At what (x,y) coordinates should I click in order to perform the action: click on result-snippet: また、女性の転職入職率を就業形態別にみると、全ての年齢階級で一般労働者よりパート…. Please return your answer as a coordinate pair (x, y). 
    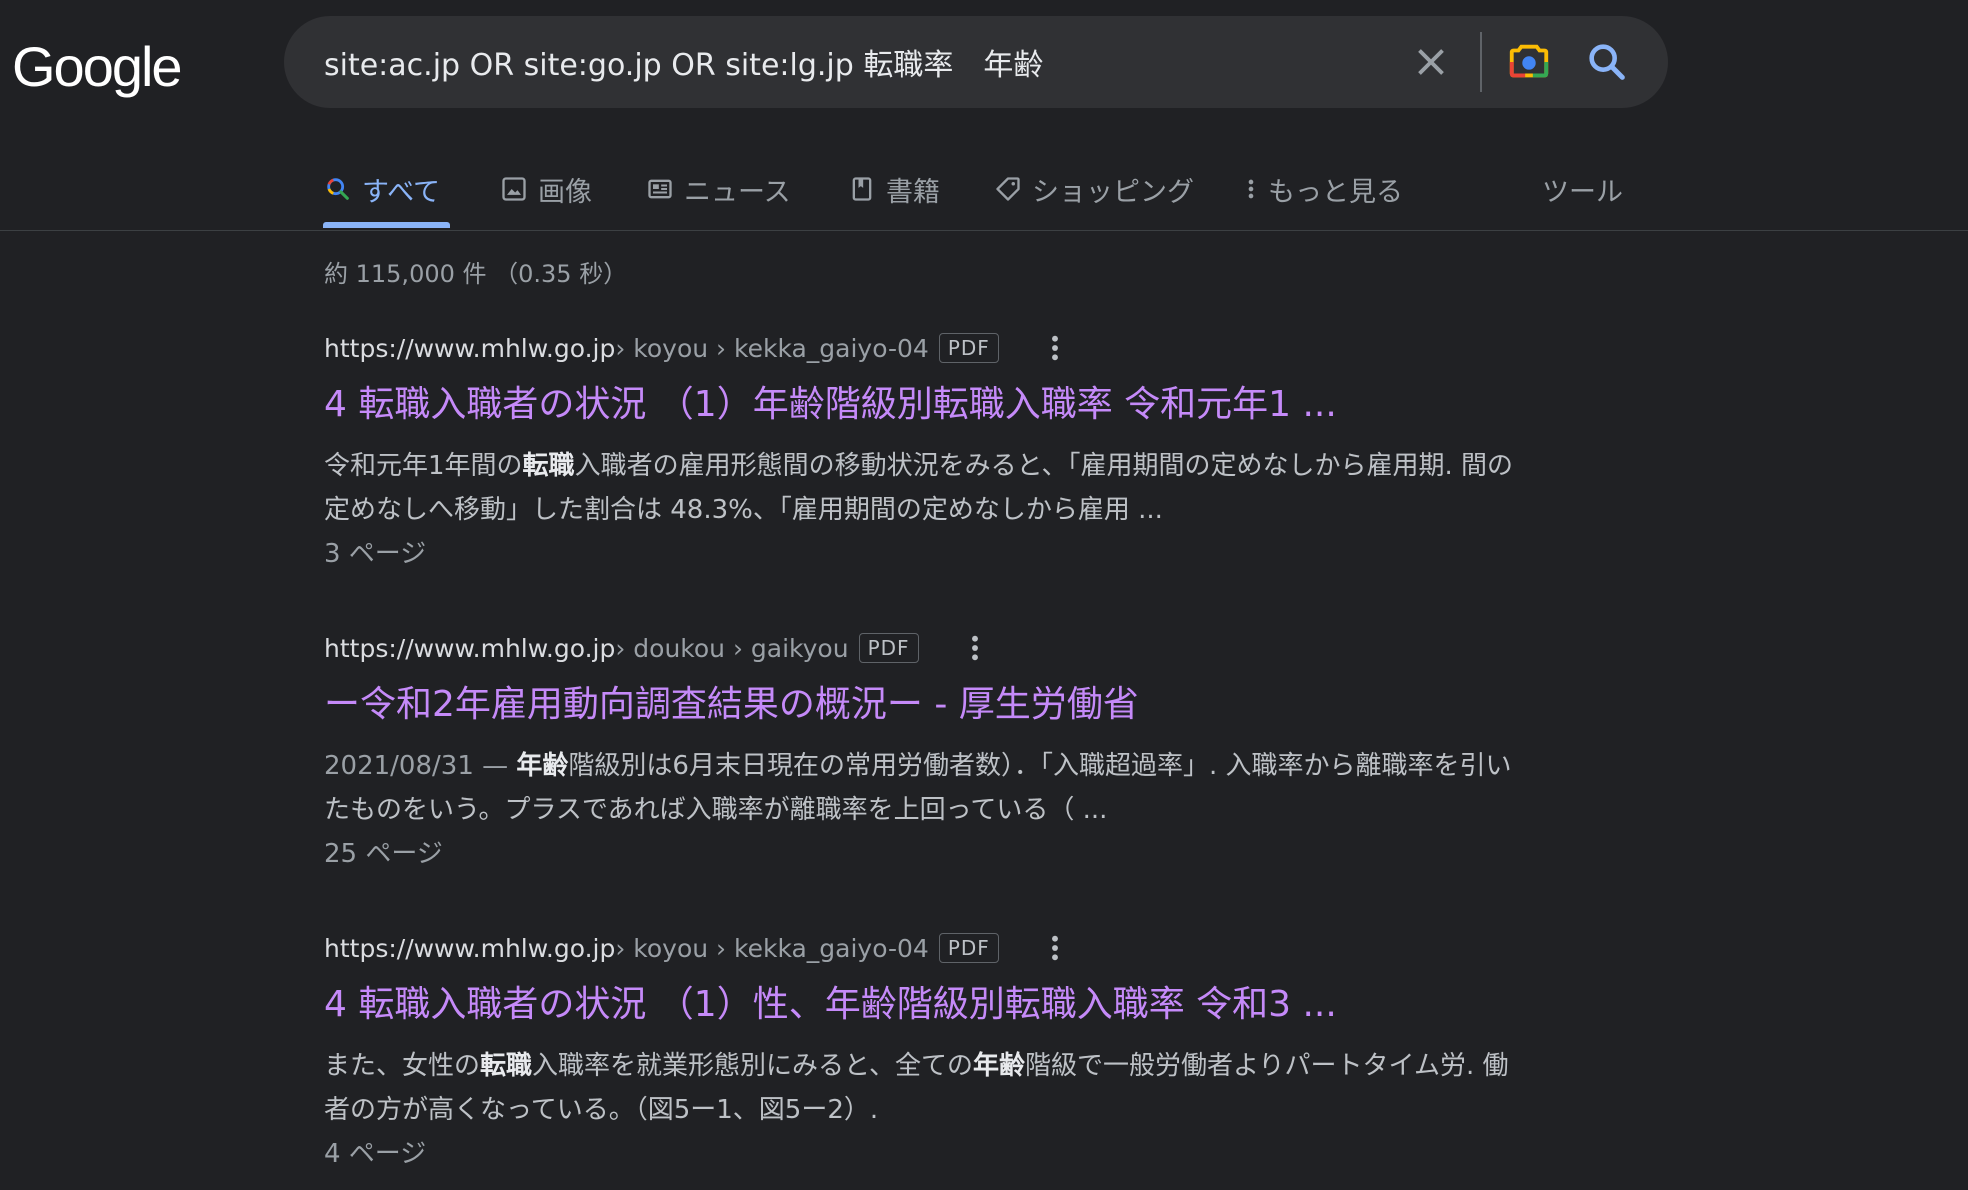
    Looking at the image, I should click on (924, 1088).